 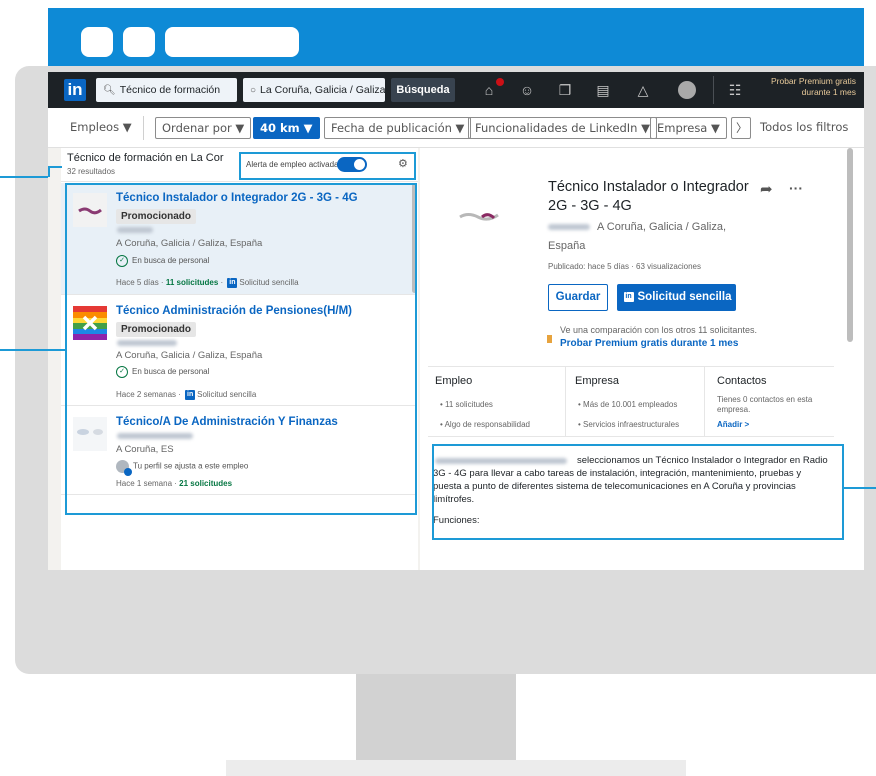 I want to click on apps-grid-icon: ☷, so click(x=735, y=90).